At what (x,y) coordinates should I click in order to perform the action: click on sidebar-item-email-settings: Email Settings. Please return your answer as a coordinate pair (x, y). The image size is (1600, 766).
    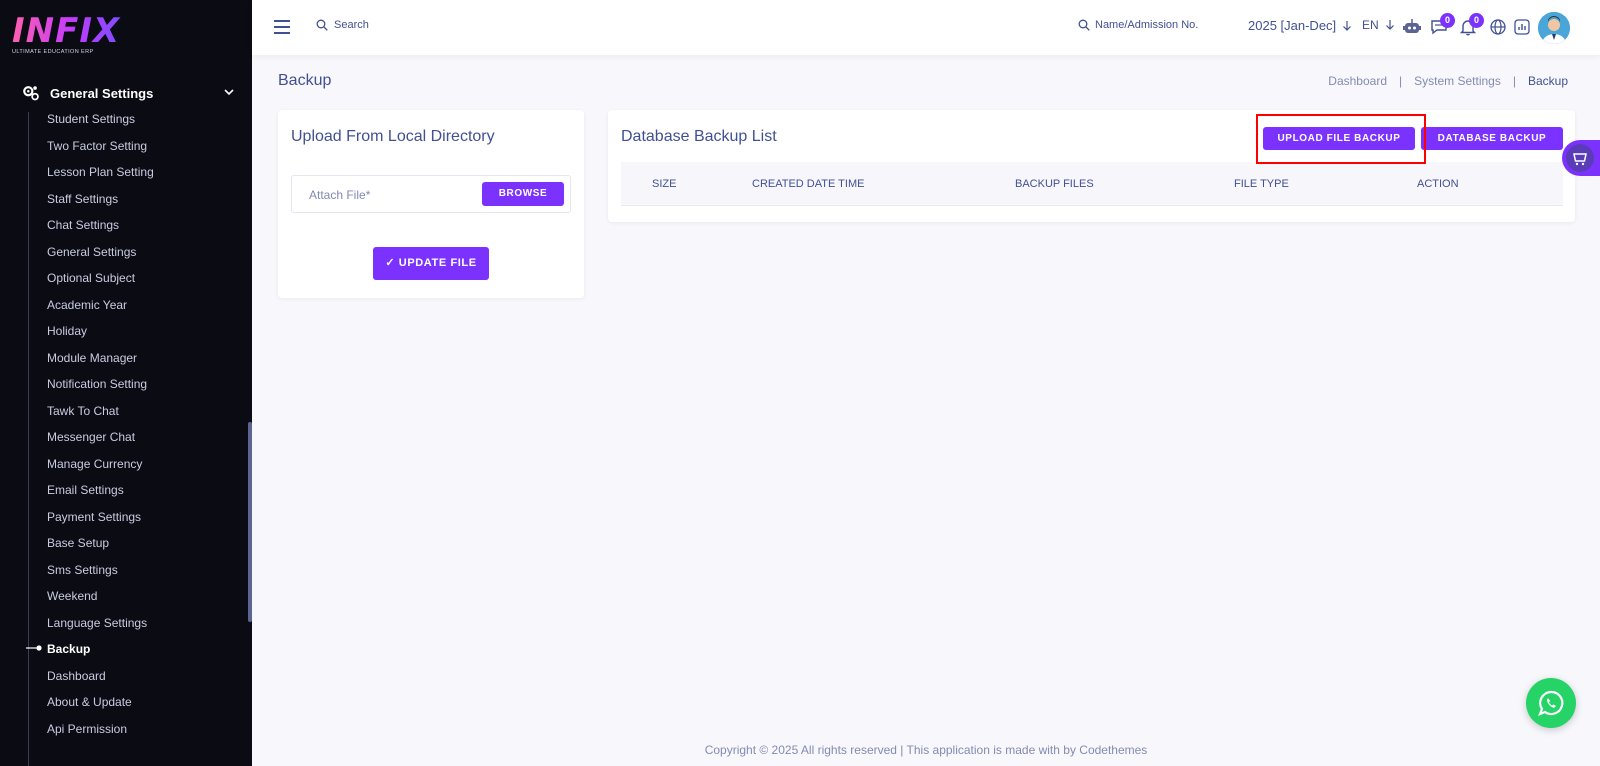
    Looking at the image, I should click on (100, 494).